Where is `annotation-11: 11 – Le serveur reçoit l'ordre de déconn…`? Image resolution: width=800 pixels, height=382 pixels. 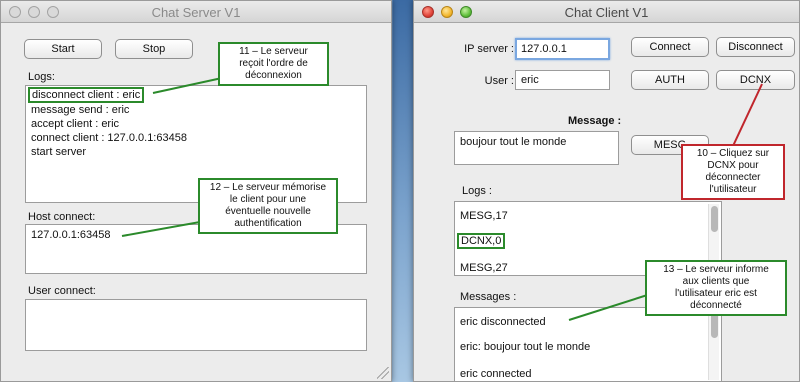 annotation-11: 11 – Le serveur reçoit l'ordre de déconn… is located at coordinates (273, 64).